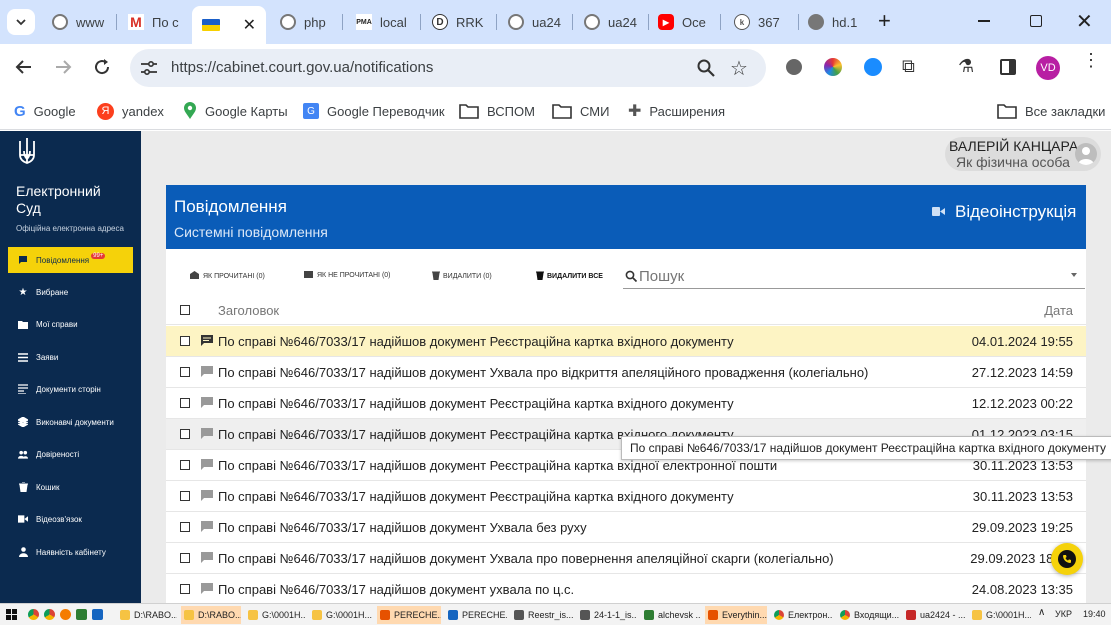 Image resolution: width=1111 pixels, height=625 pixels. I want to click on chrome-icon, so click(49, 614).